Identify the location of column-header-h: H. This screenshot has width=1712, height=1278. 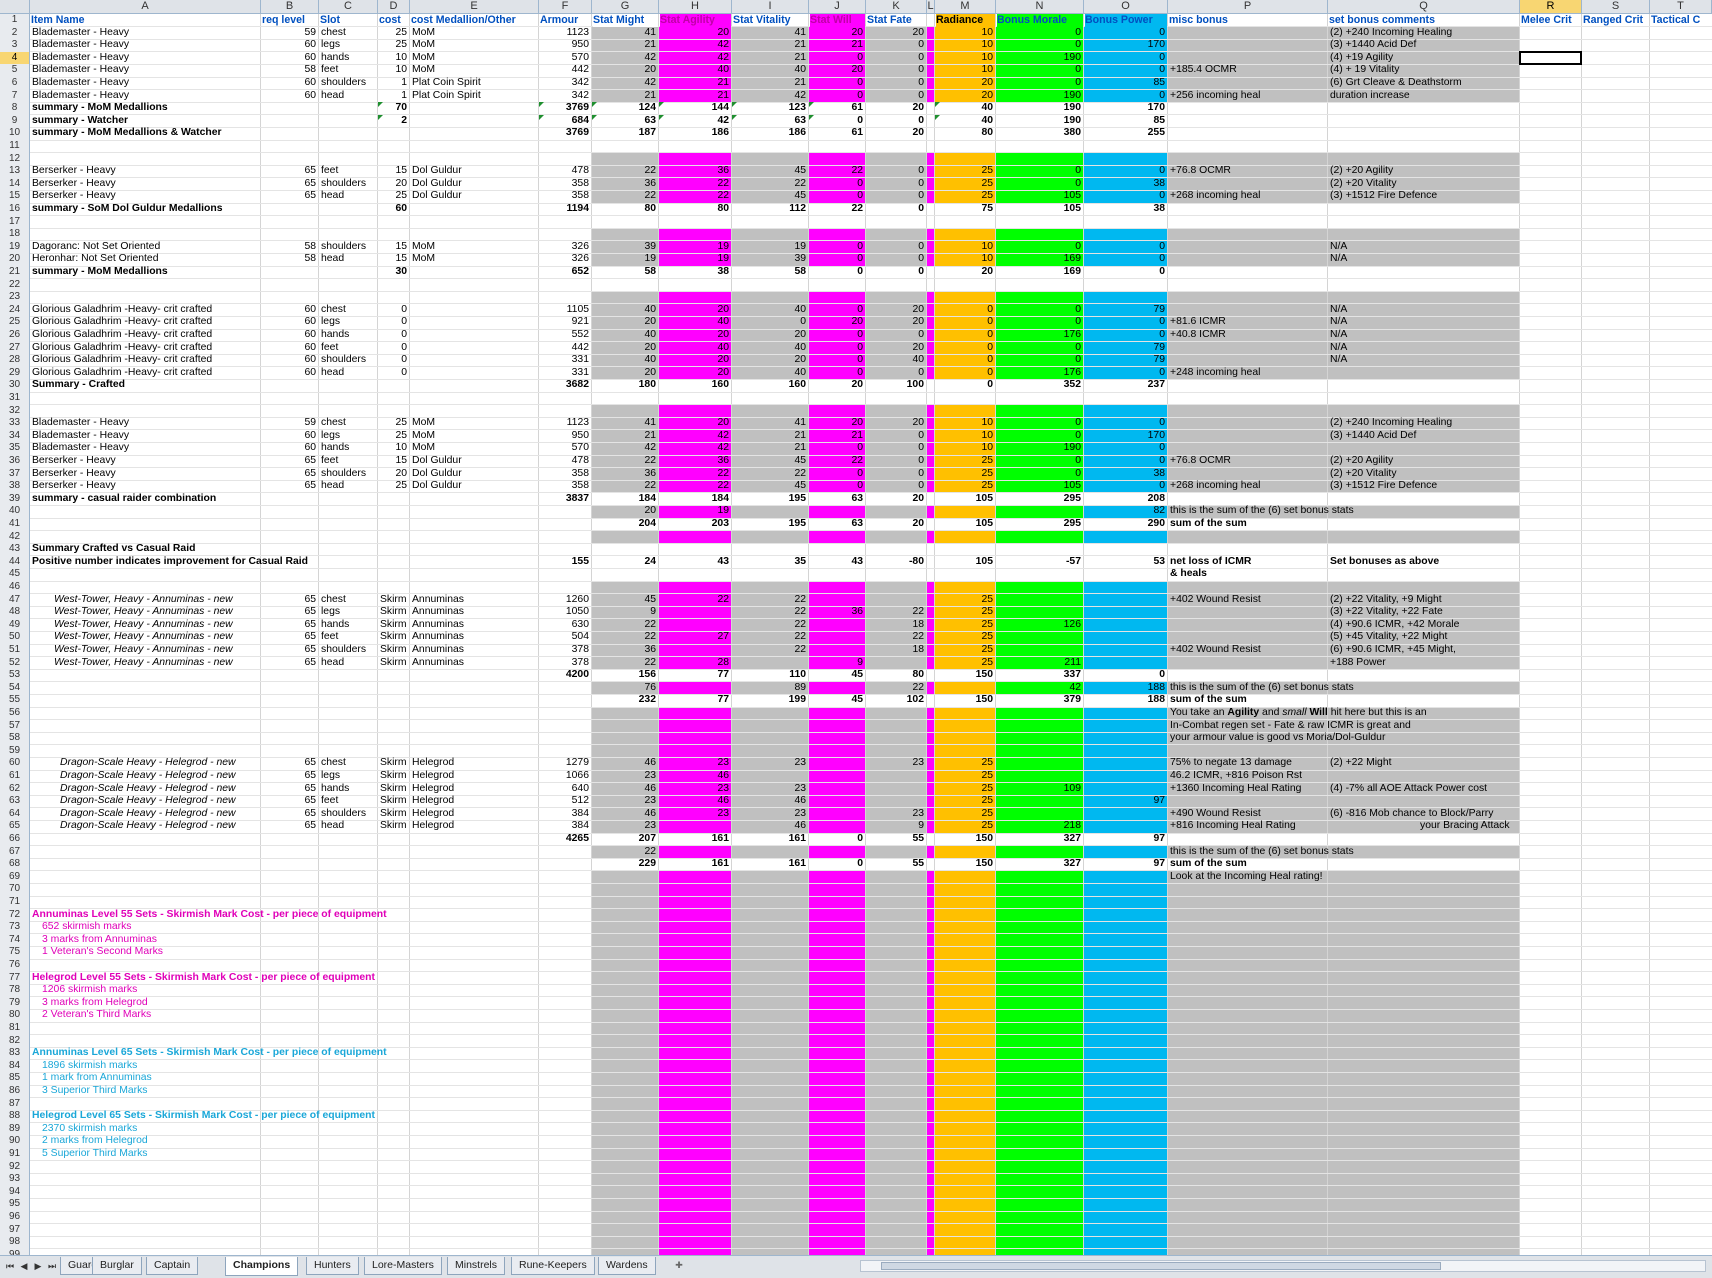
(695, 7).